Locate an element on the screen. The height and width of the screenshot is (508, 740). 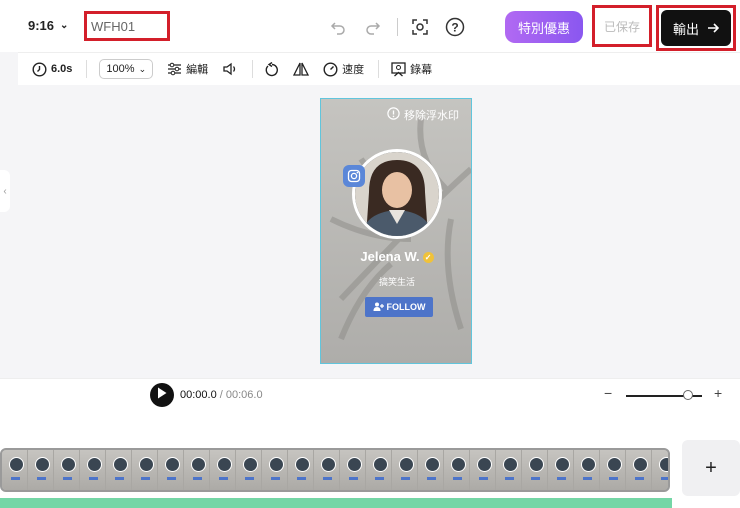
flip-icon is located at coordinates (301, 69).